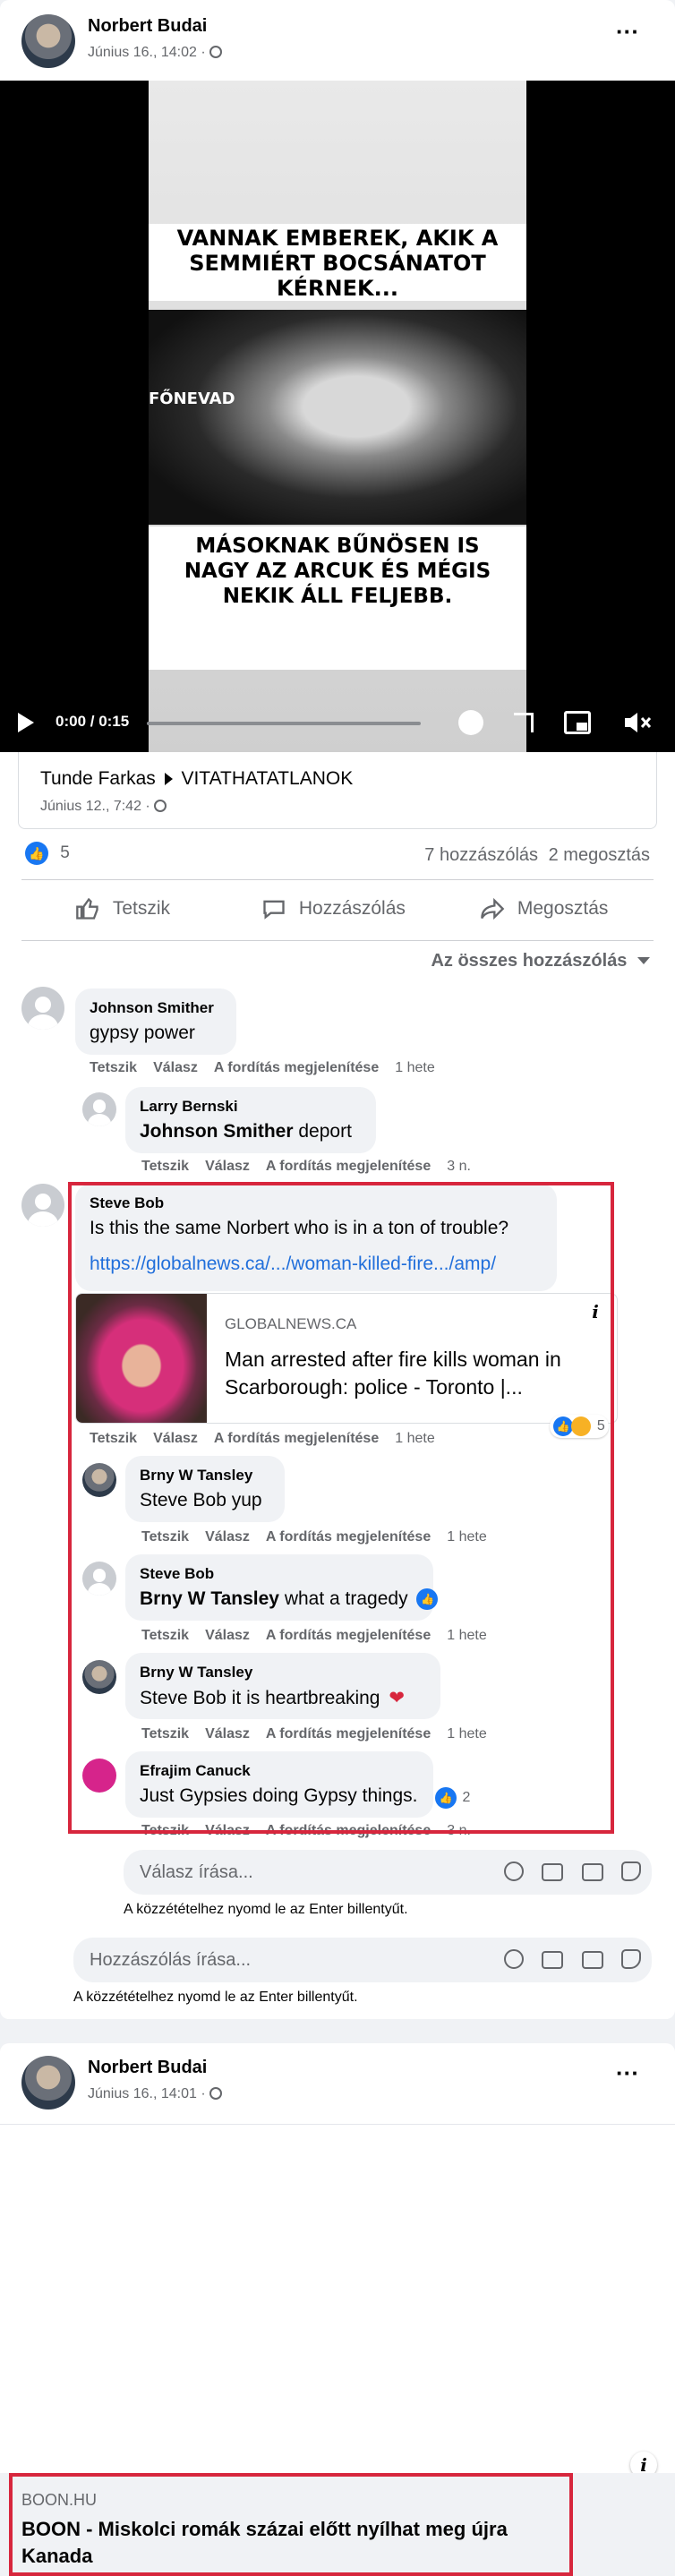 The height and width of the screenshot is (2576, 675). Describe the element at coordinates (352, 908) in the screenshot. I see `comment-label: Hozzászólás` at that location.